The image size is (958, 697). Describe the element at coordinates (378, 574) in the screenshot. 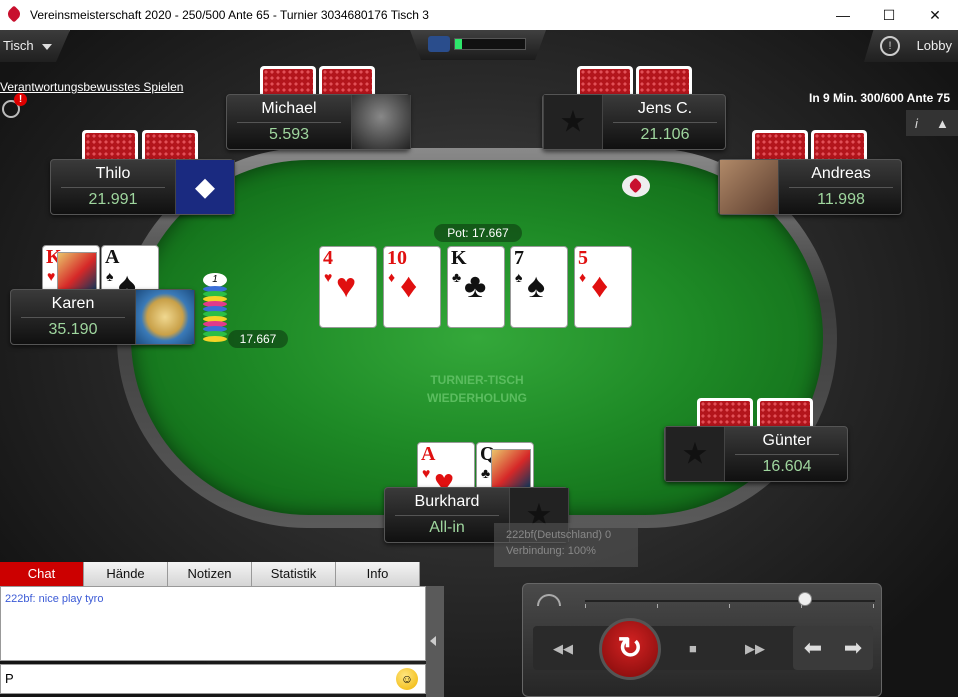

I see `tab-info: Info` at that location.